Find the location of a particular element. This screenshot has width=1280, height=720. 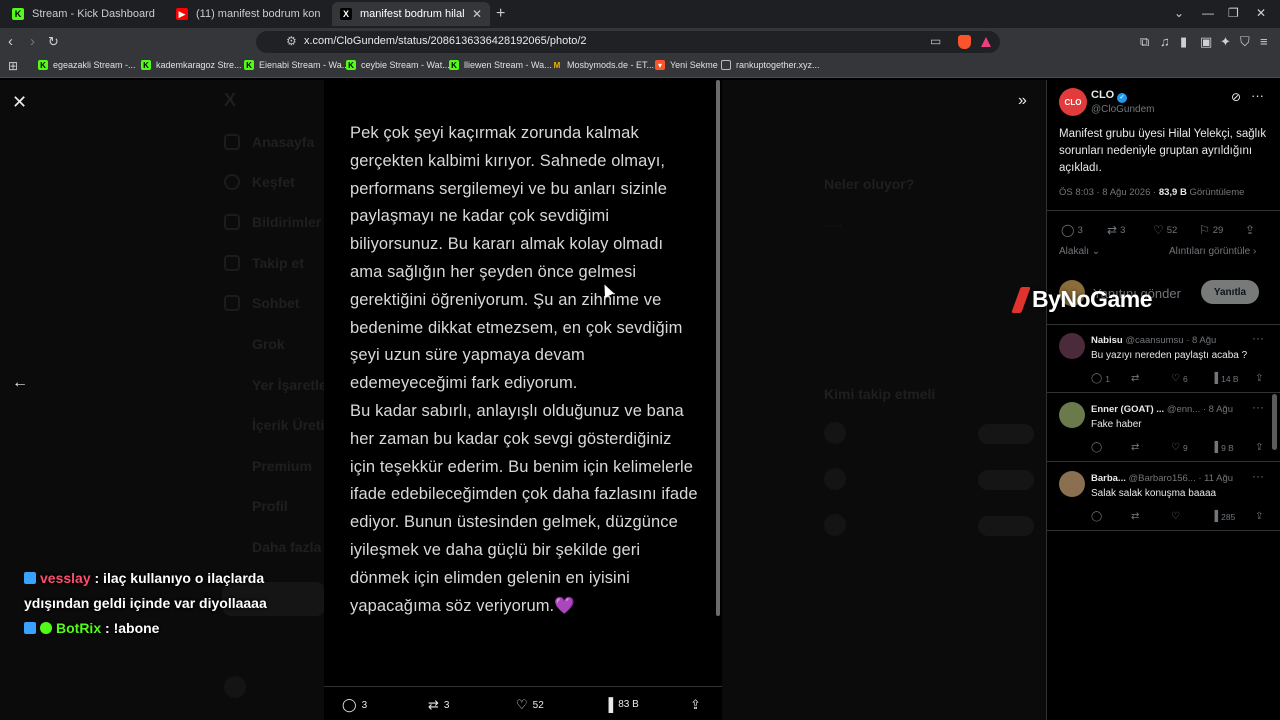

share-stat: ⇪ is located at coordinates (1251, 230).